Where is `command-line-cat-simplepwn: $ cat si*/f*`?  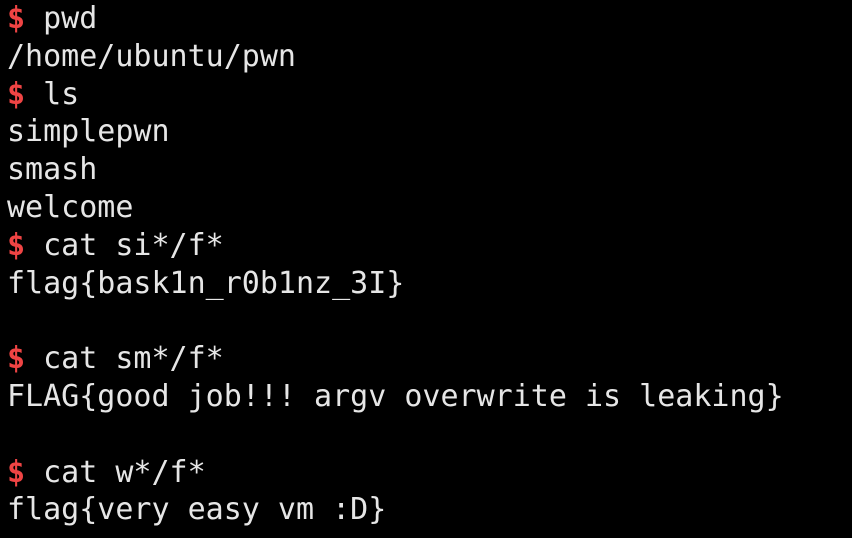 command-line-cat-simplepwn: $ cat si*/f* is located at coordinates (429, 246).